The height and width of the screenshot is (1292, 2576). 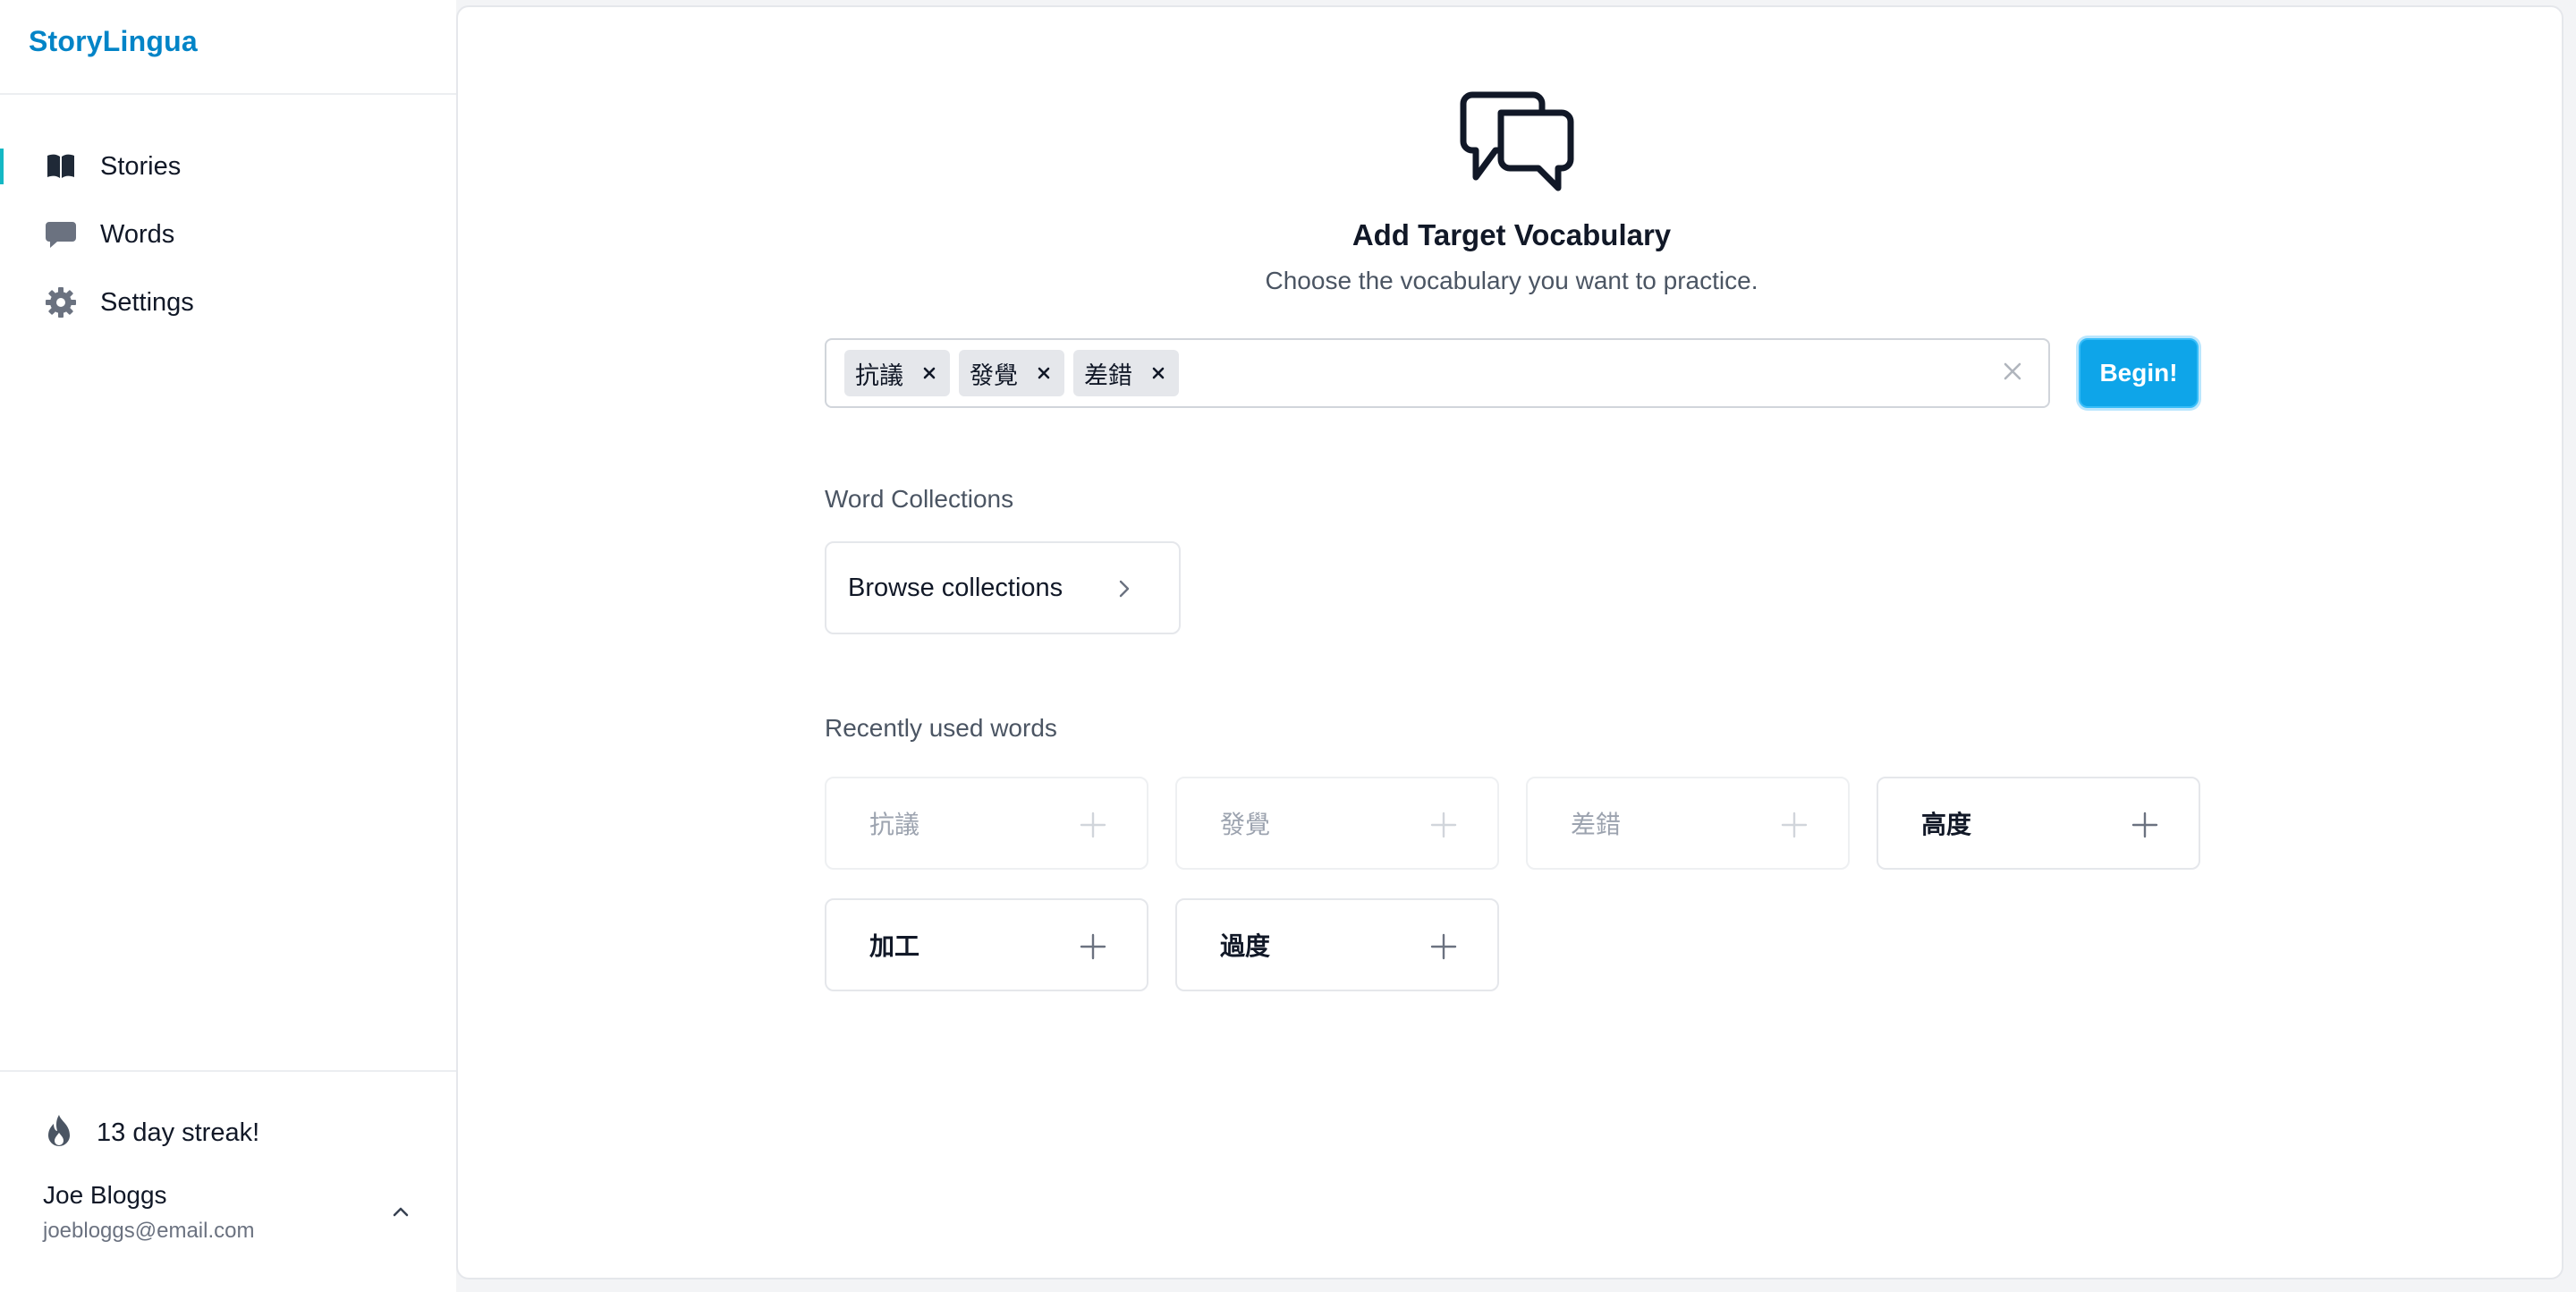 What do you see at coordinates (149, 1231) in the screenshot?
I see `user-email: joebloggs@email.com` at bounding box center [149, 1231].